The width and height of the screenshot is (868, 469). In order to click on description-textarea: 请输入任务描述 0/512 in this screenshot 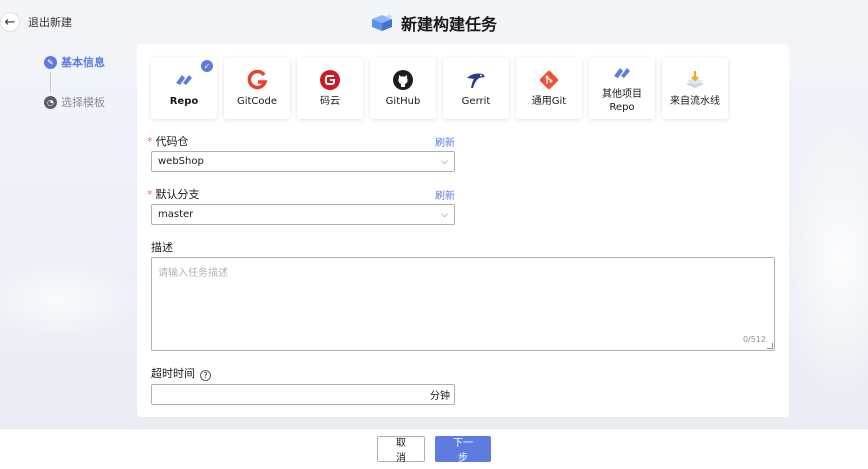, I will do `click(463, 304)`.